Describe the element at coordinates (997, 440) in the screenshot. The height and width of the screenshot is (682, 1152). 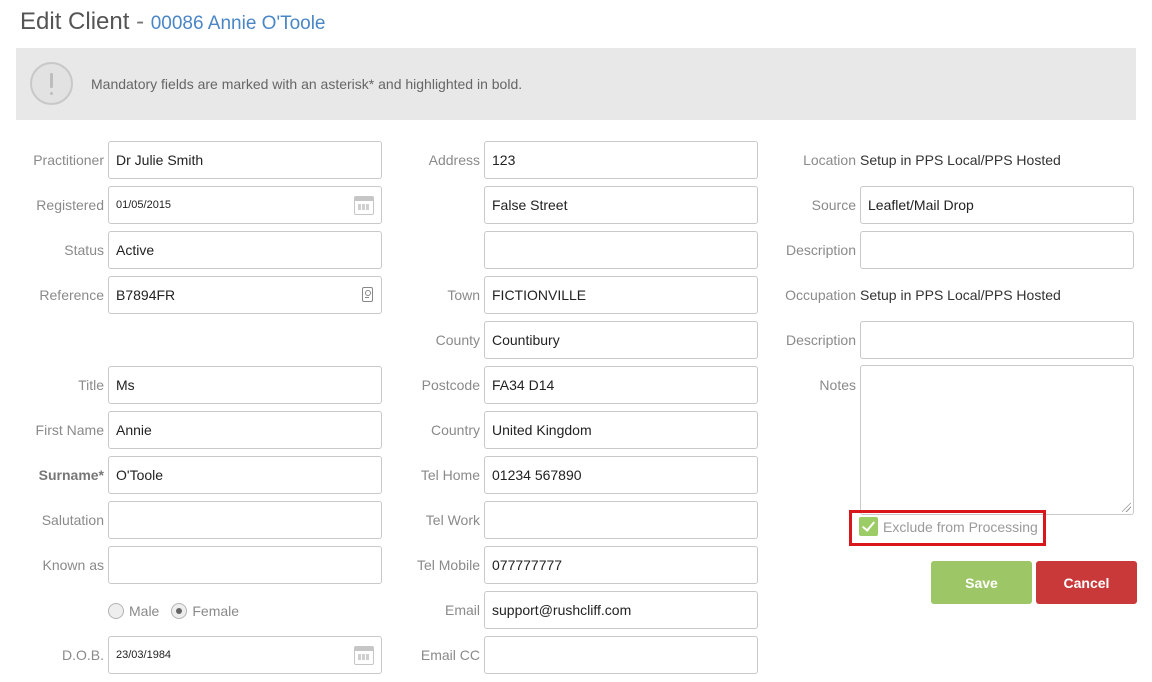
I see `notes-textarea` at that location.